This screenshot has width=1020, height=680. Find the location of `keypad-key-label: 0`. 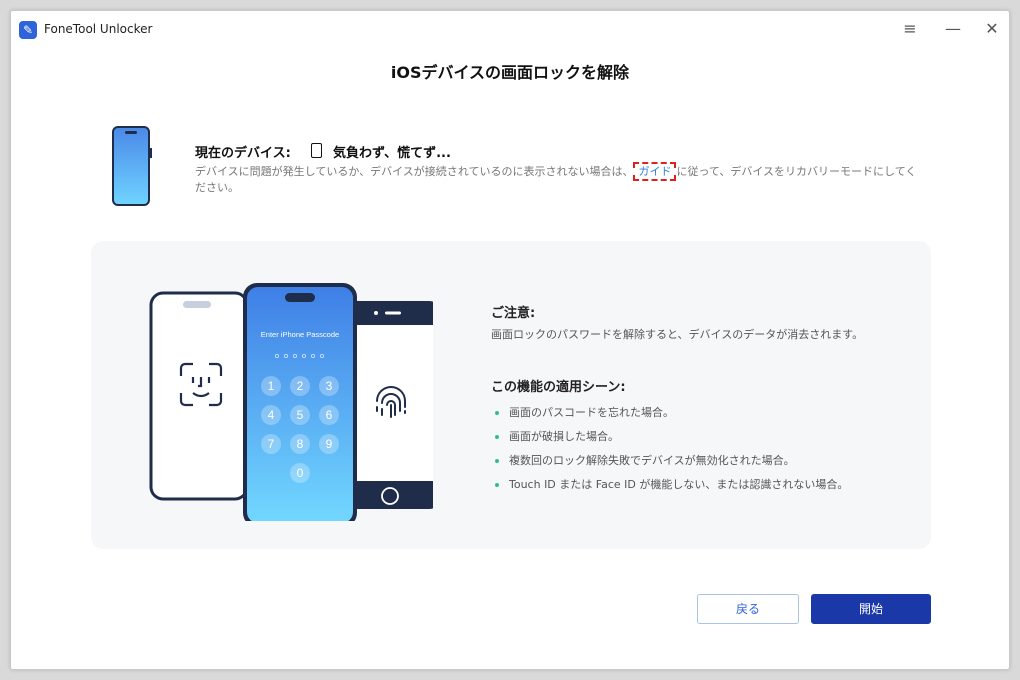

keypad-key-label: 0 is located at coordinates (300, 473).